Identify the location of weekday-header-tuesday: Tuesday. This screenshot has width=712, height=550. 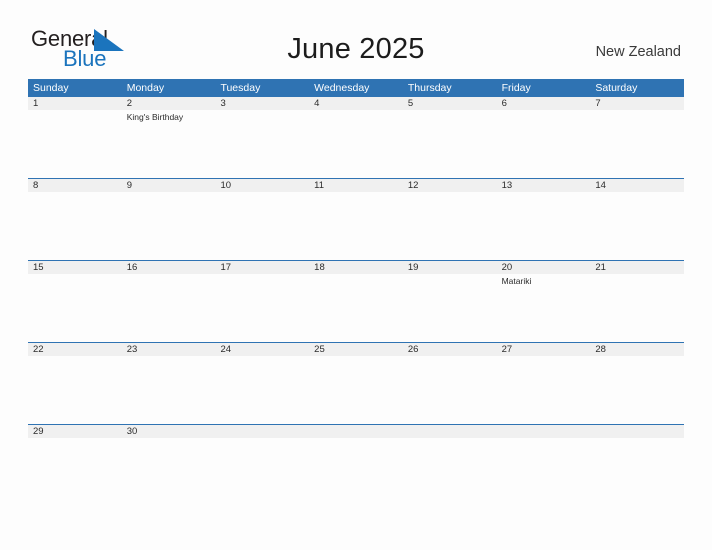
(240, 88).